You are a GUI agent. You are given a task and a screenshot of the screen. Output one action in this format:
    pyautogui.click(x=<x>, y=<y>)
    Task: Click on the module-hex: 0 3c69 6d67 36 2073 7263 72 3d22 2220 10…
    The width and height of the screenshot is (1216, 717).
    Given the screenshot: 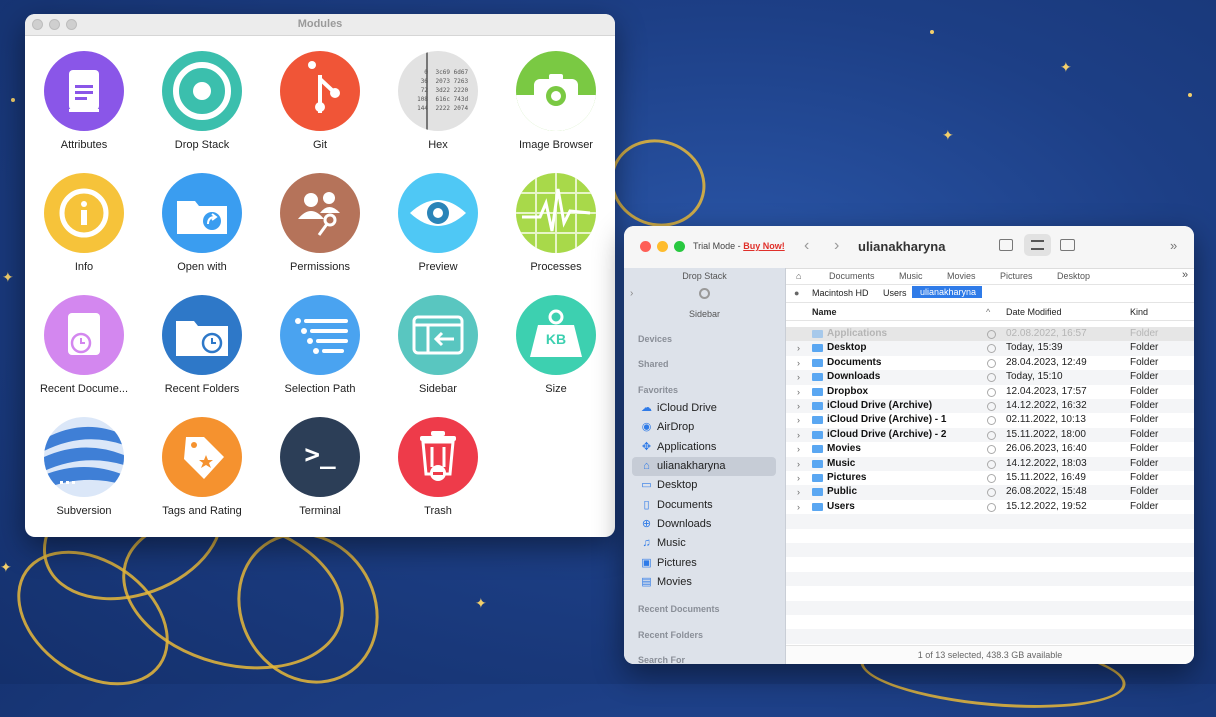 What is the action you would take?
    pyautogui.click(x=438, y=101)
    